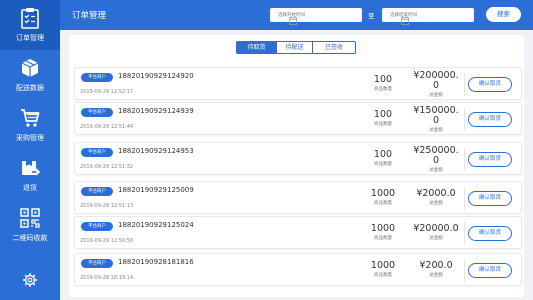 The image size is (533, 300). I want to click on status-tabs: 待取货 待配送 已签收, so click(296, 47).